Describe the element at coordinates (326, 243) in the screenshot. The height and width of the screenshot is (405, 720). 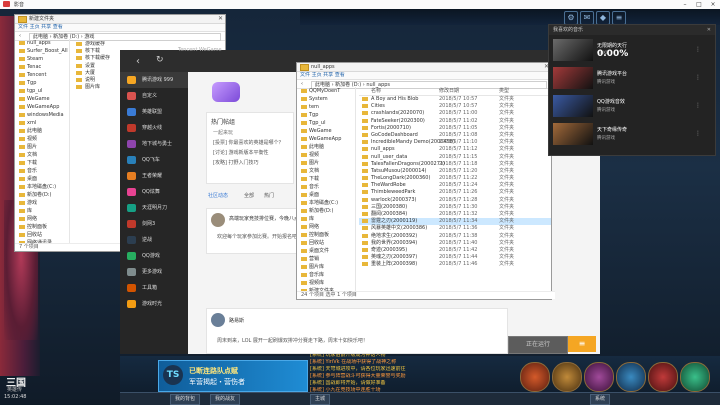
I see `tree-item: 回收站` at that location.